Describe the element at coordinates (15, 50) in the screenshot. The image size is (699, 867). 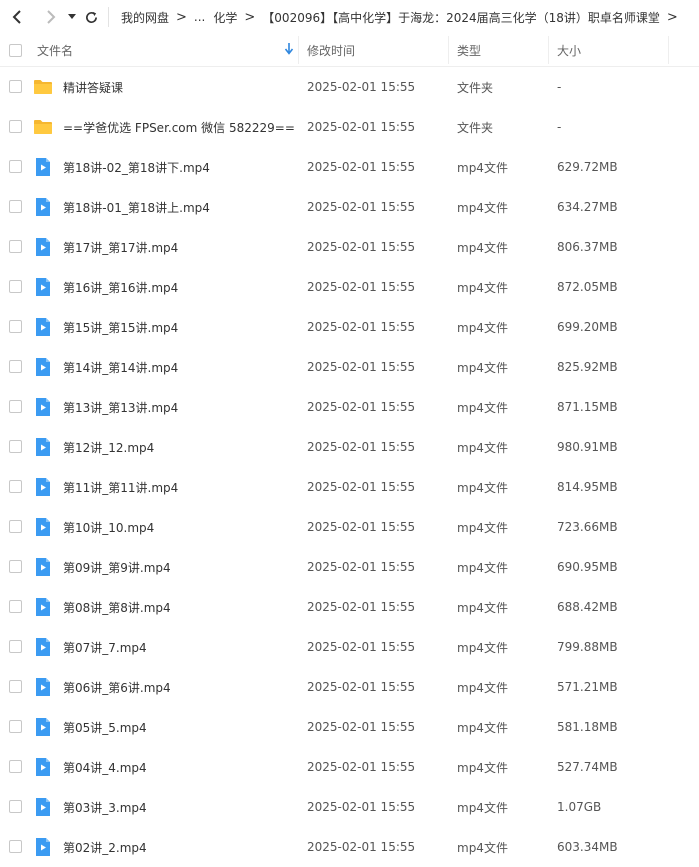
I see `select-all-checkbox` at that location.